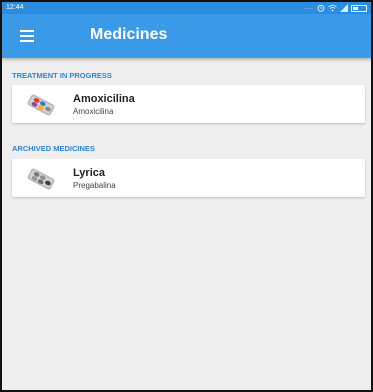 The width and height of the screenshot is (373, 392). Describe the element at coordinates (93, 111) in the screenshot. I see `medicine-generic-name: Amoxicilina` at that location.